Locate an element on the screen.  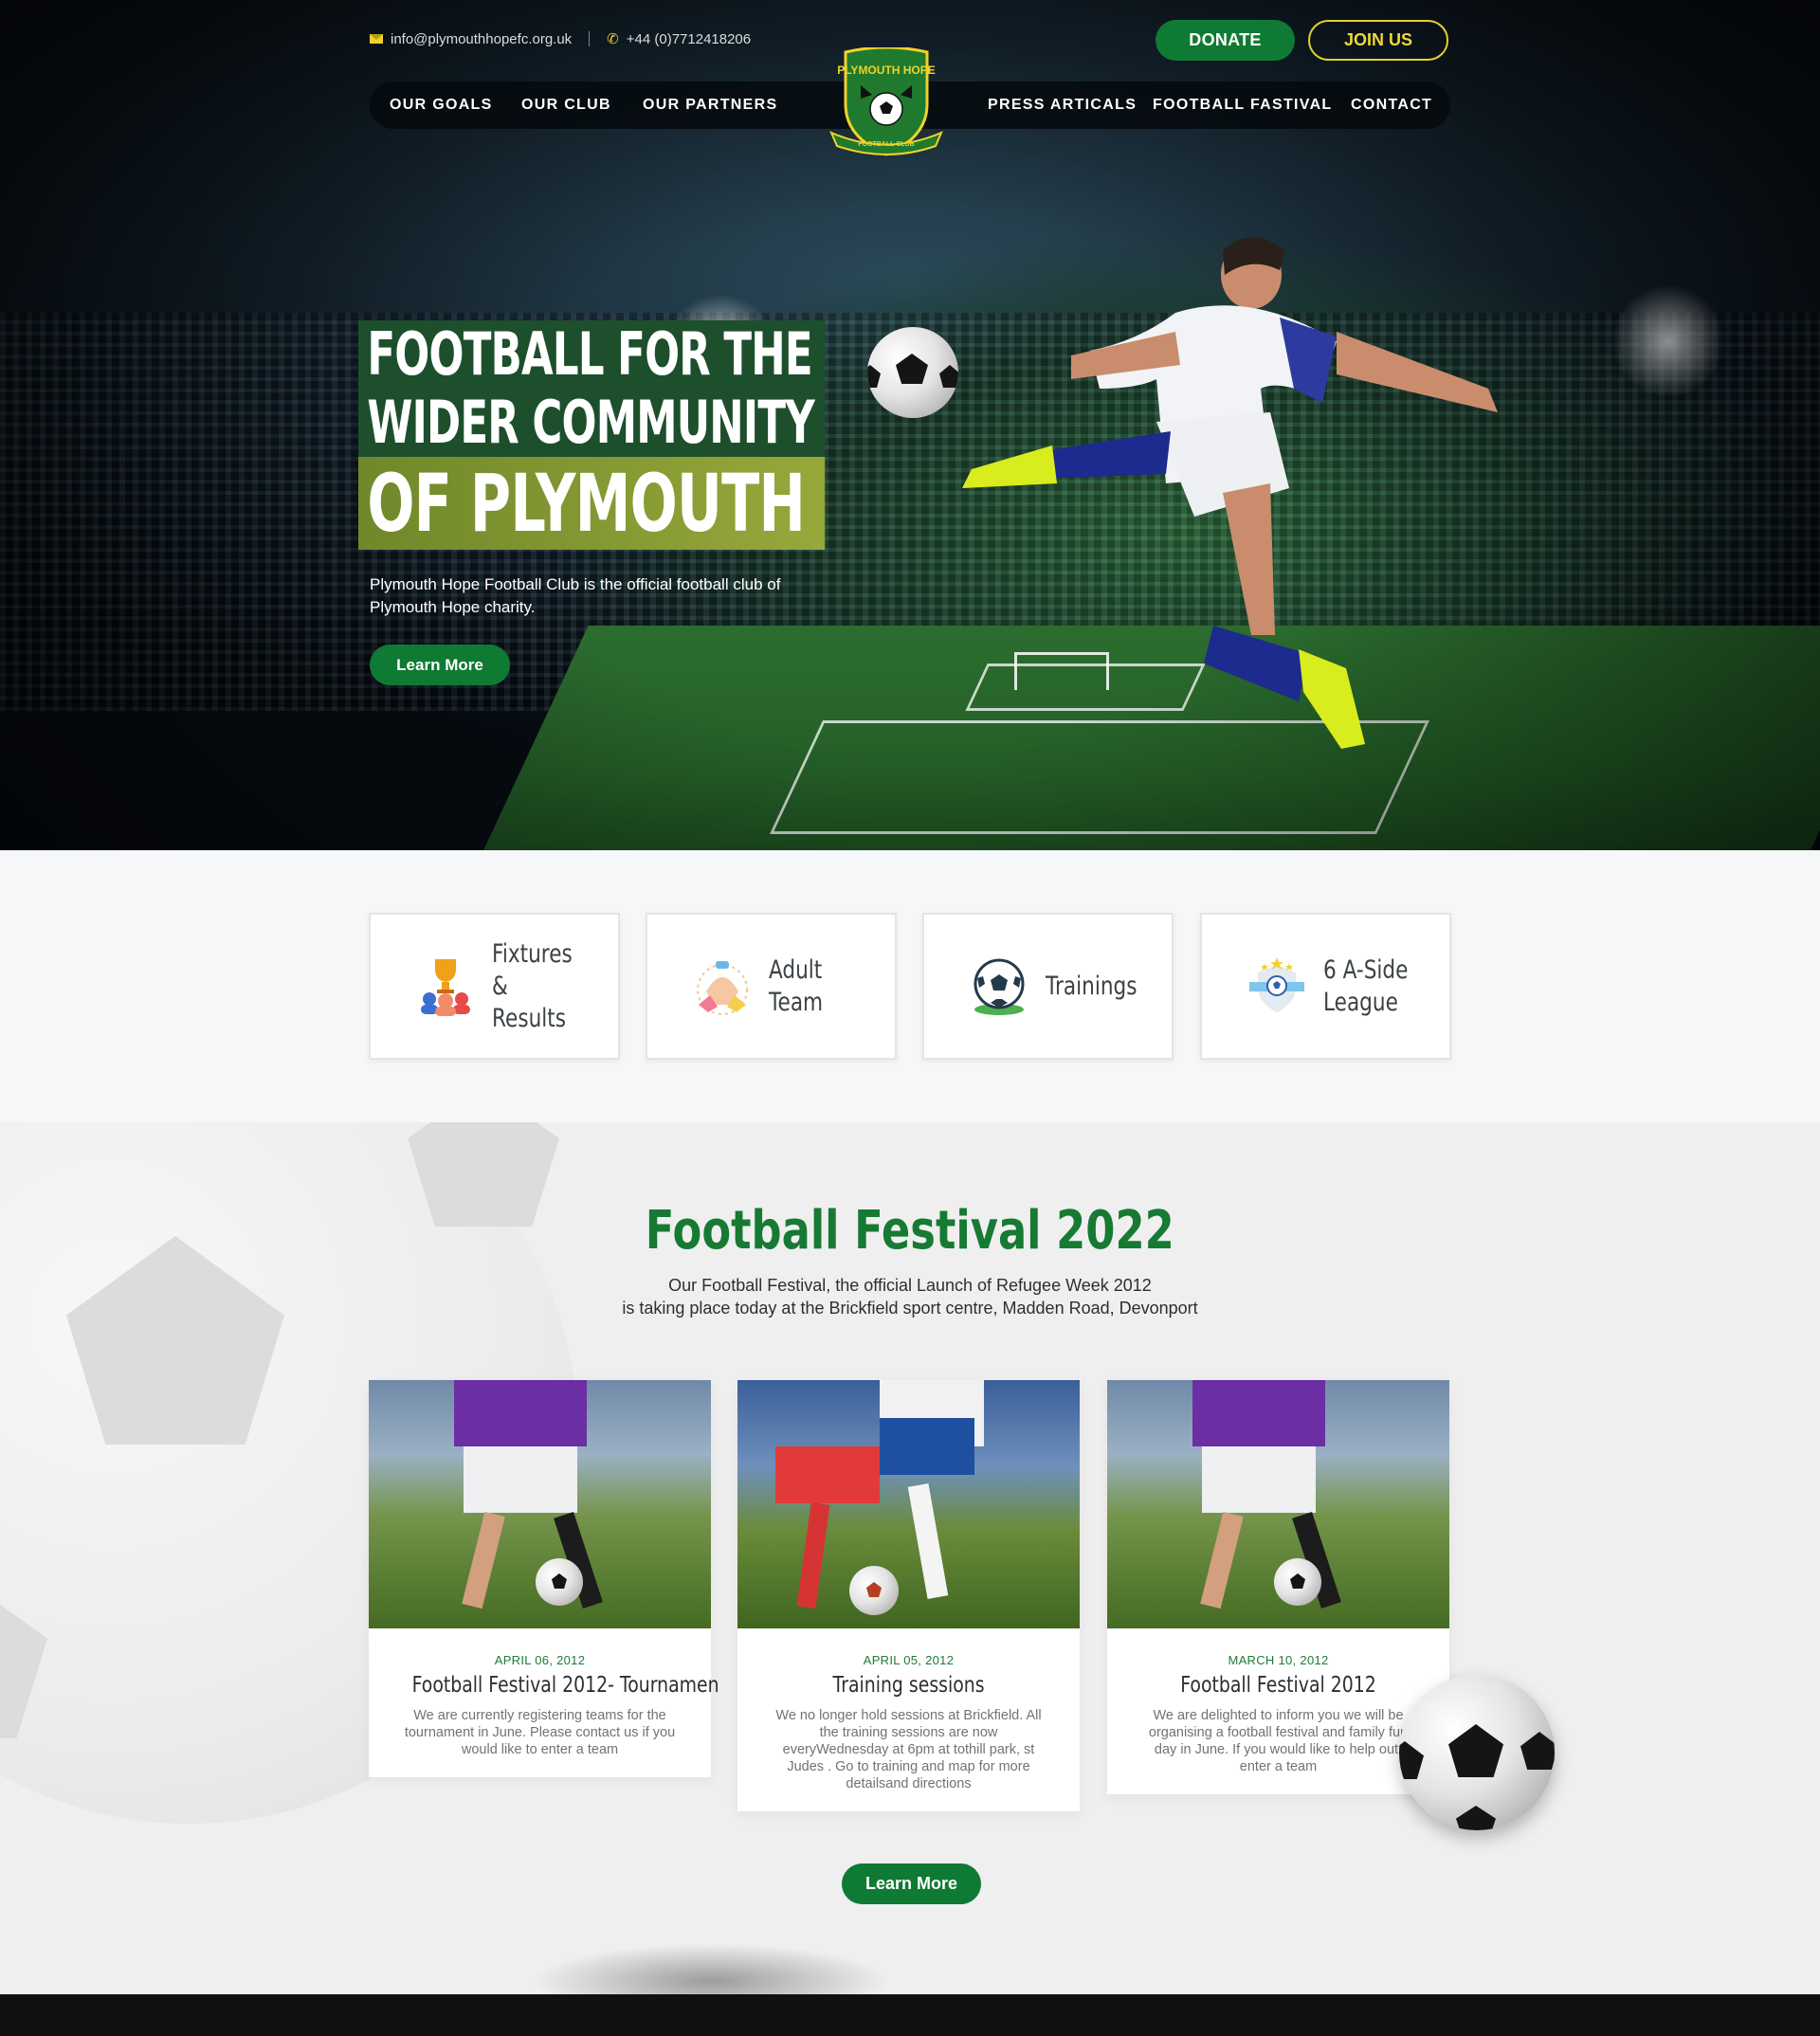
divider is located at coordinates (590, 39).